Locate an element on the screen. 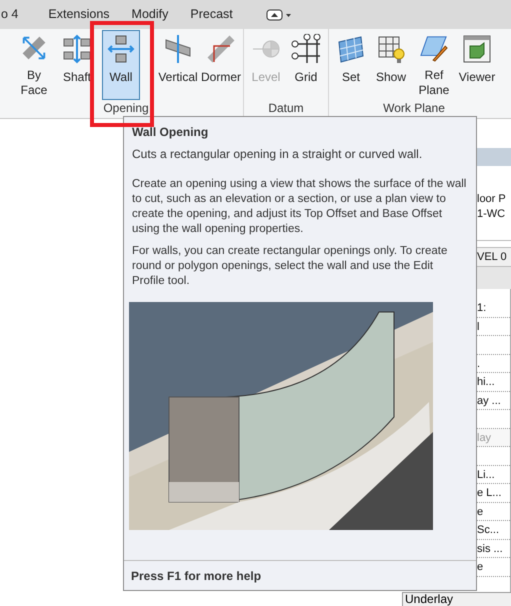 This screenshot has width=511, height=606. column-header-bar is located at coordinates (494, 278).